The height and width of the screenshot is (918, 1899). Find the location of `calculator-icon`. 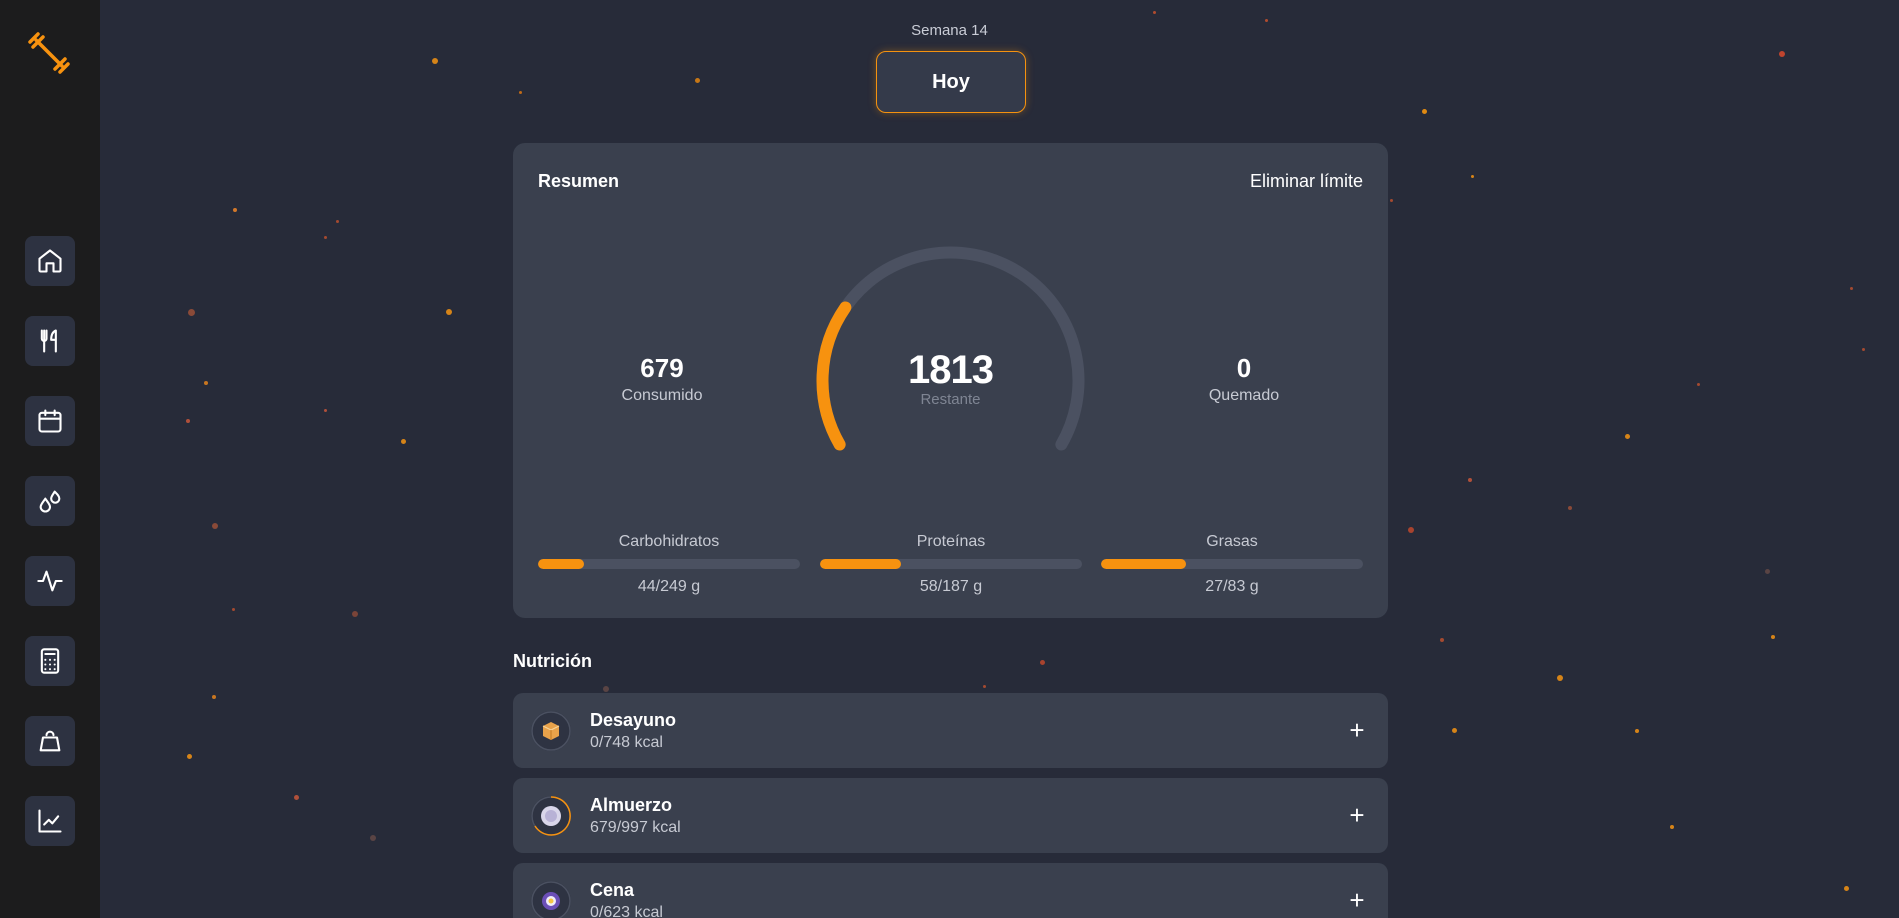

calculator-icon is located at coordinates (50, 661).